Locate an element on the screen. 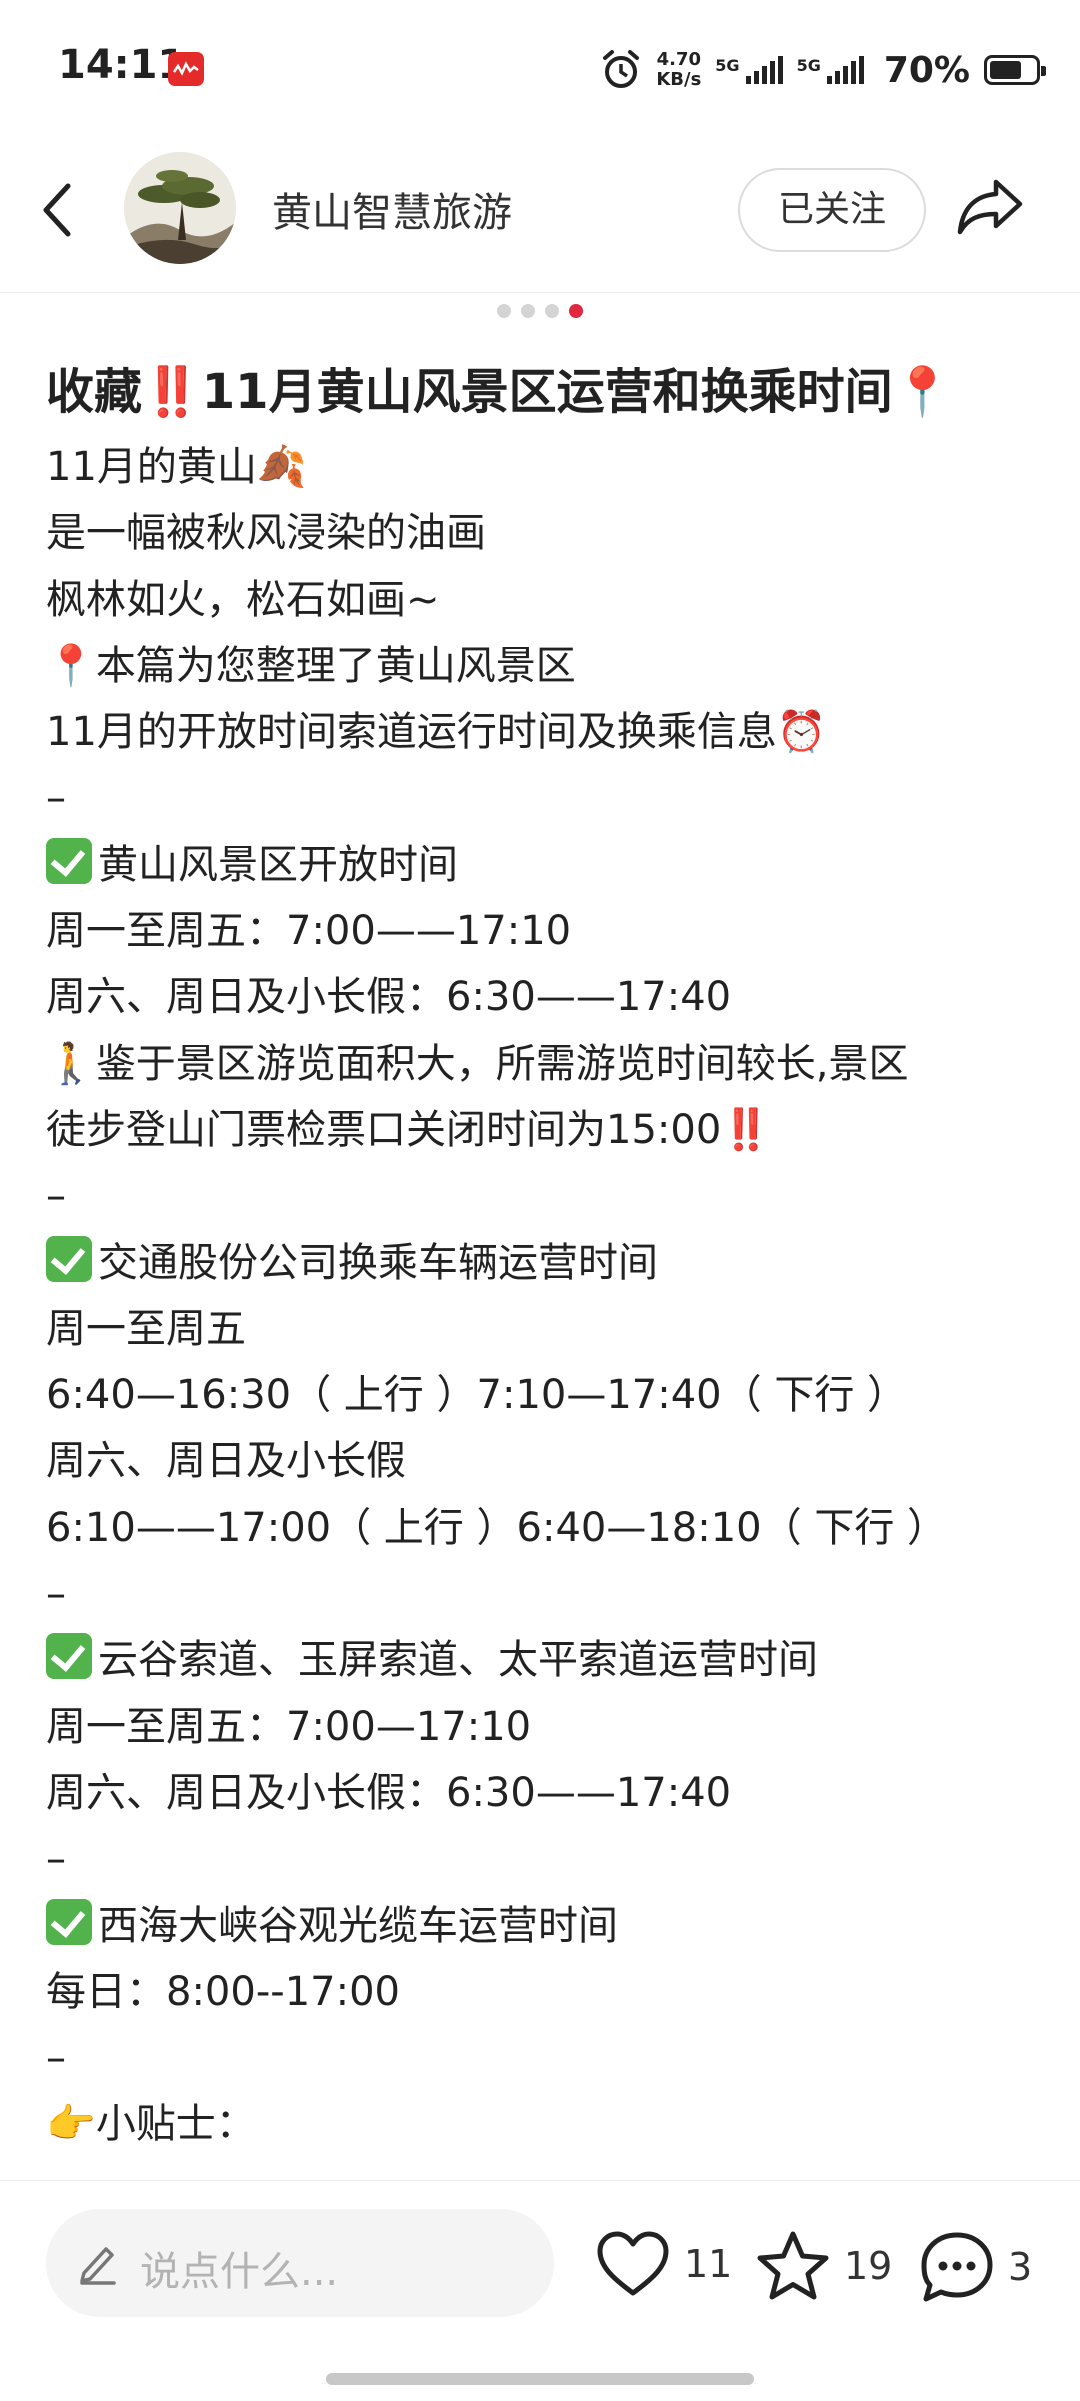  favorite-button: 19 is located at coordinates (823, 2266).